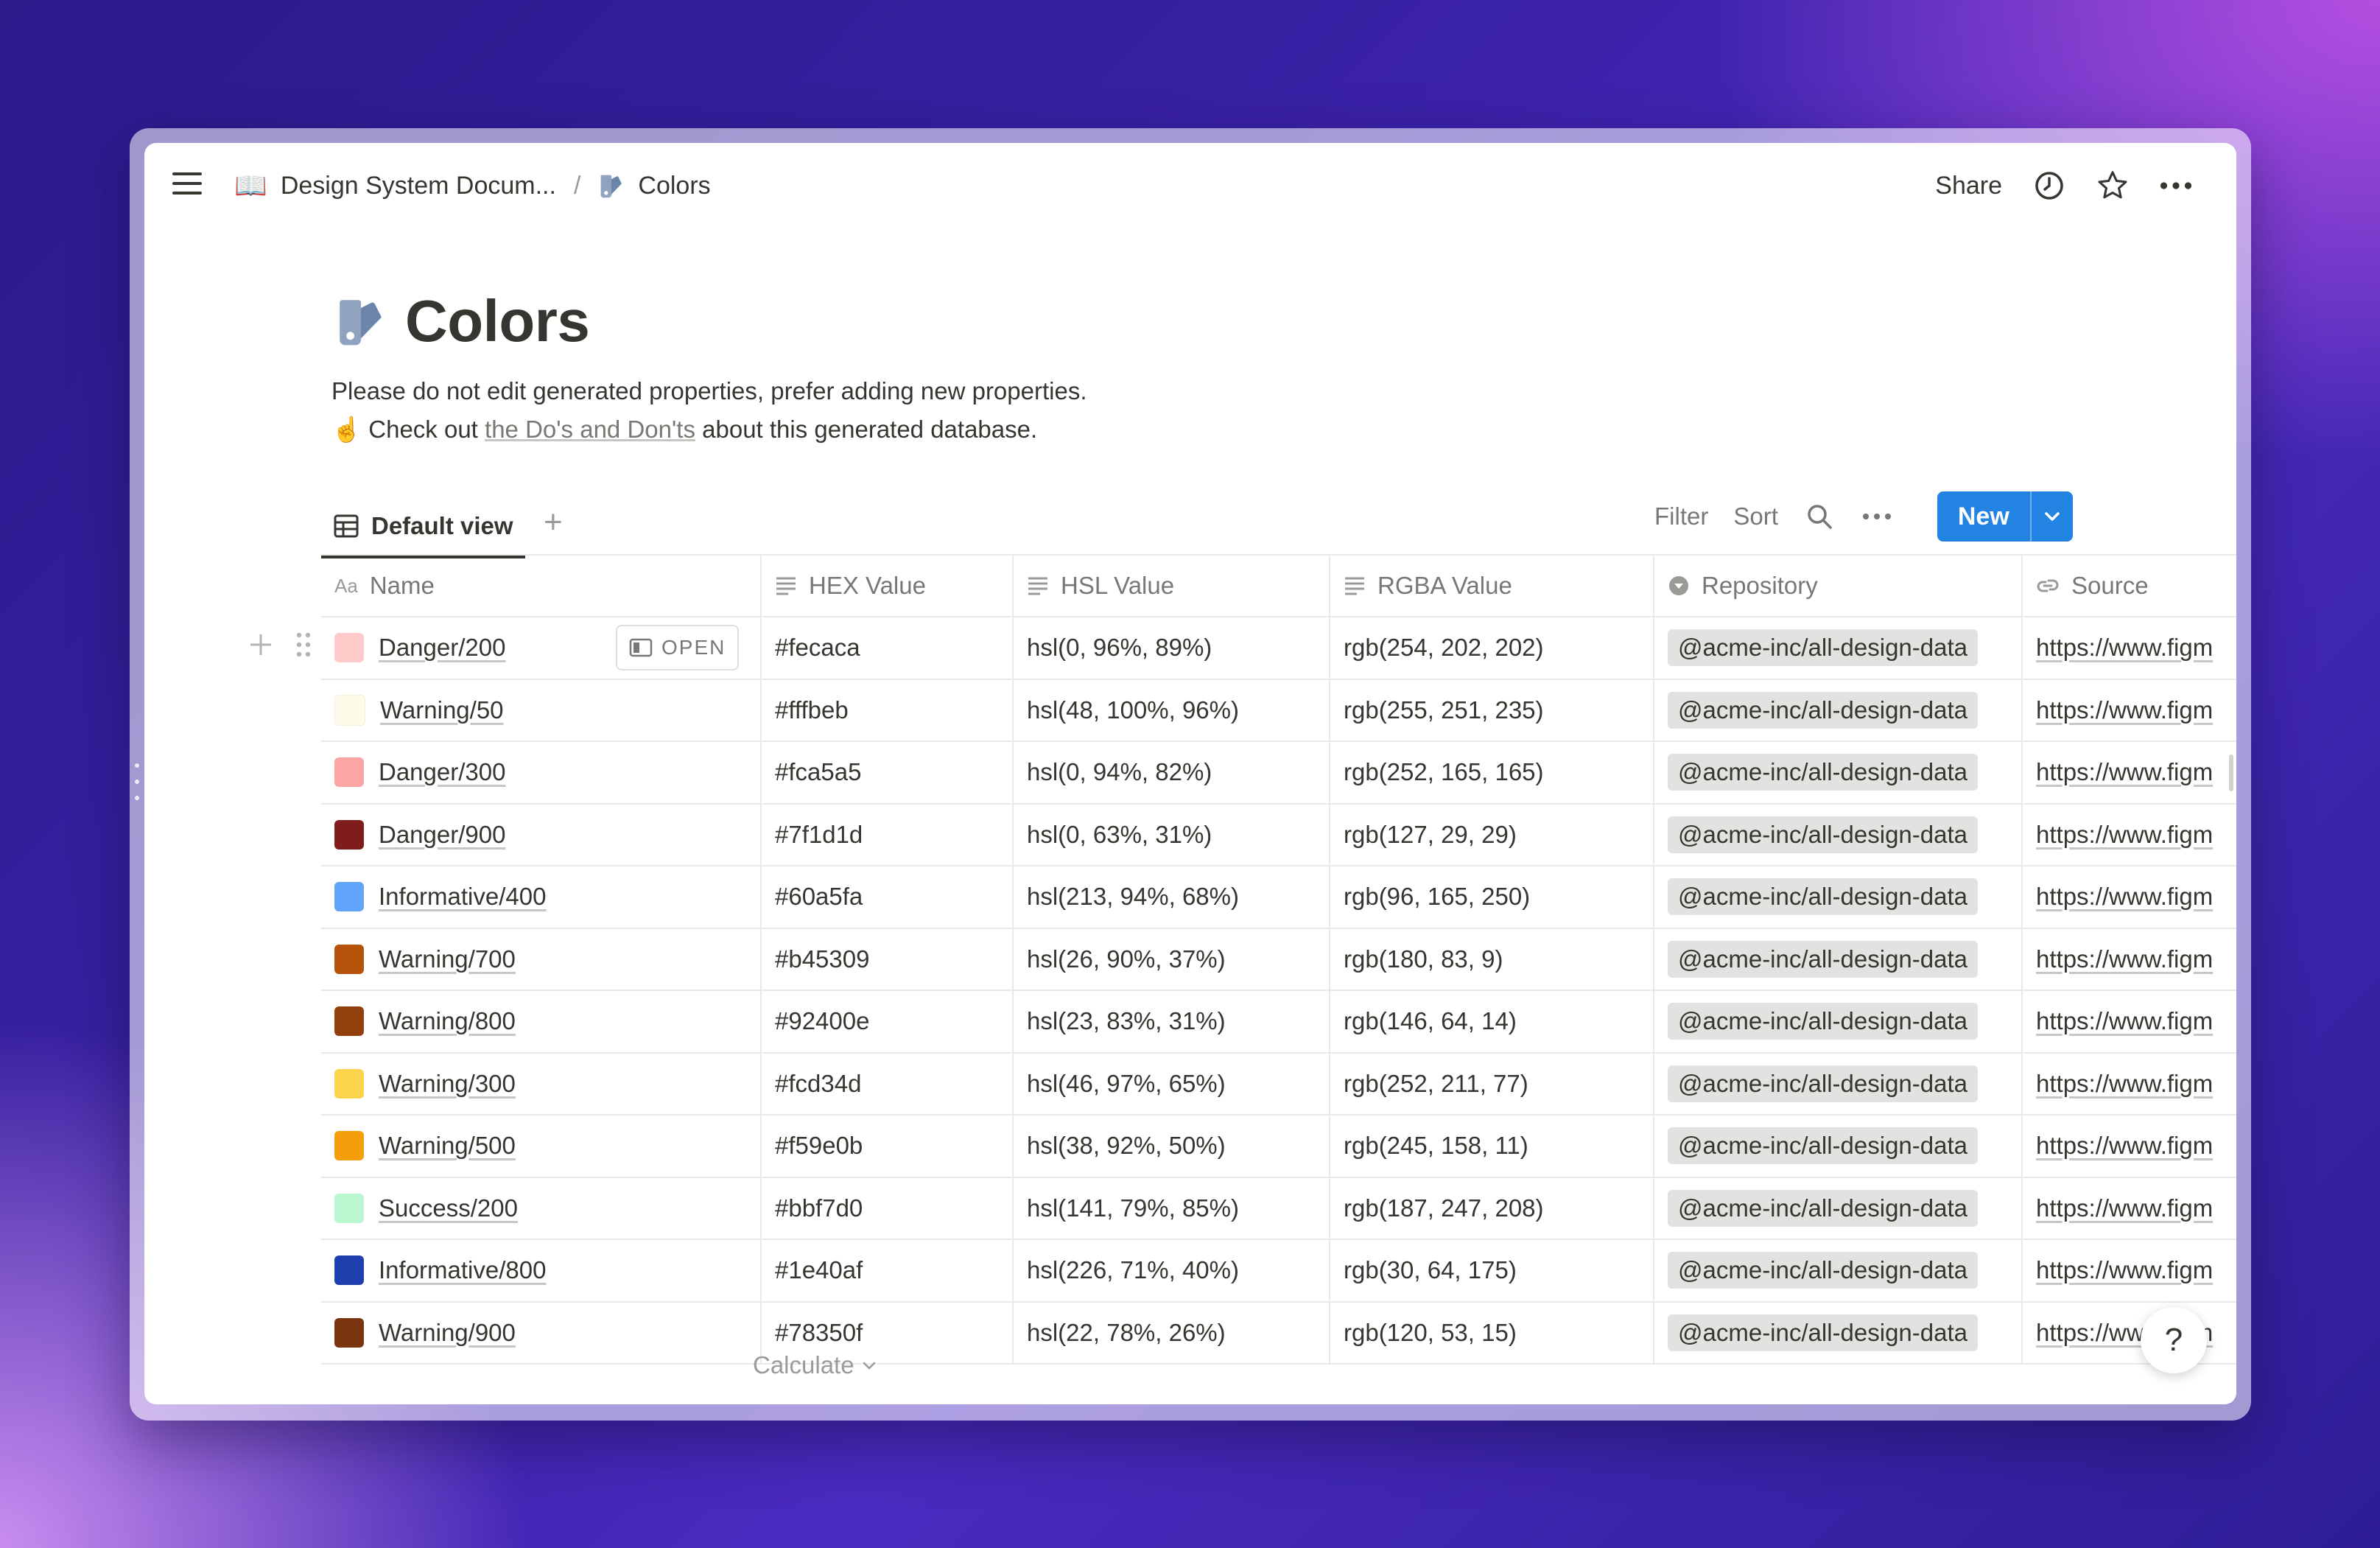 This screenshot has height=1548, width=2380. Describe the element at coordinates (1755, 516) in the screenshot. I see `sort-button: Sort` at that location.